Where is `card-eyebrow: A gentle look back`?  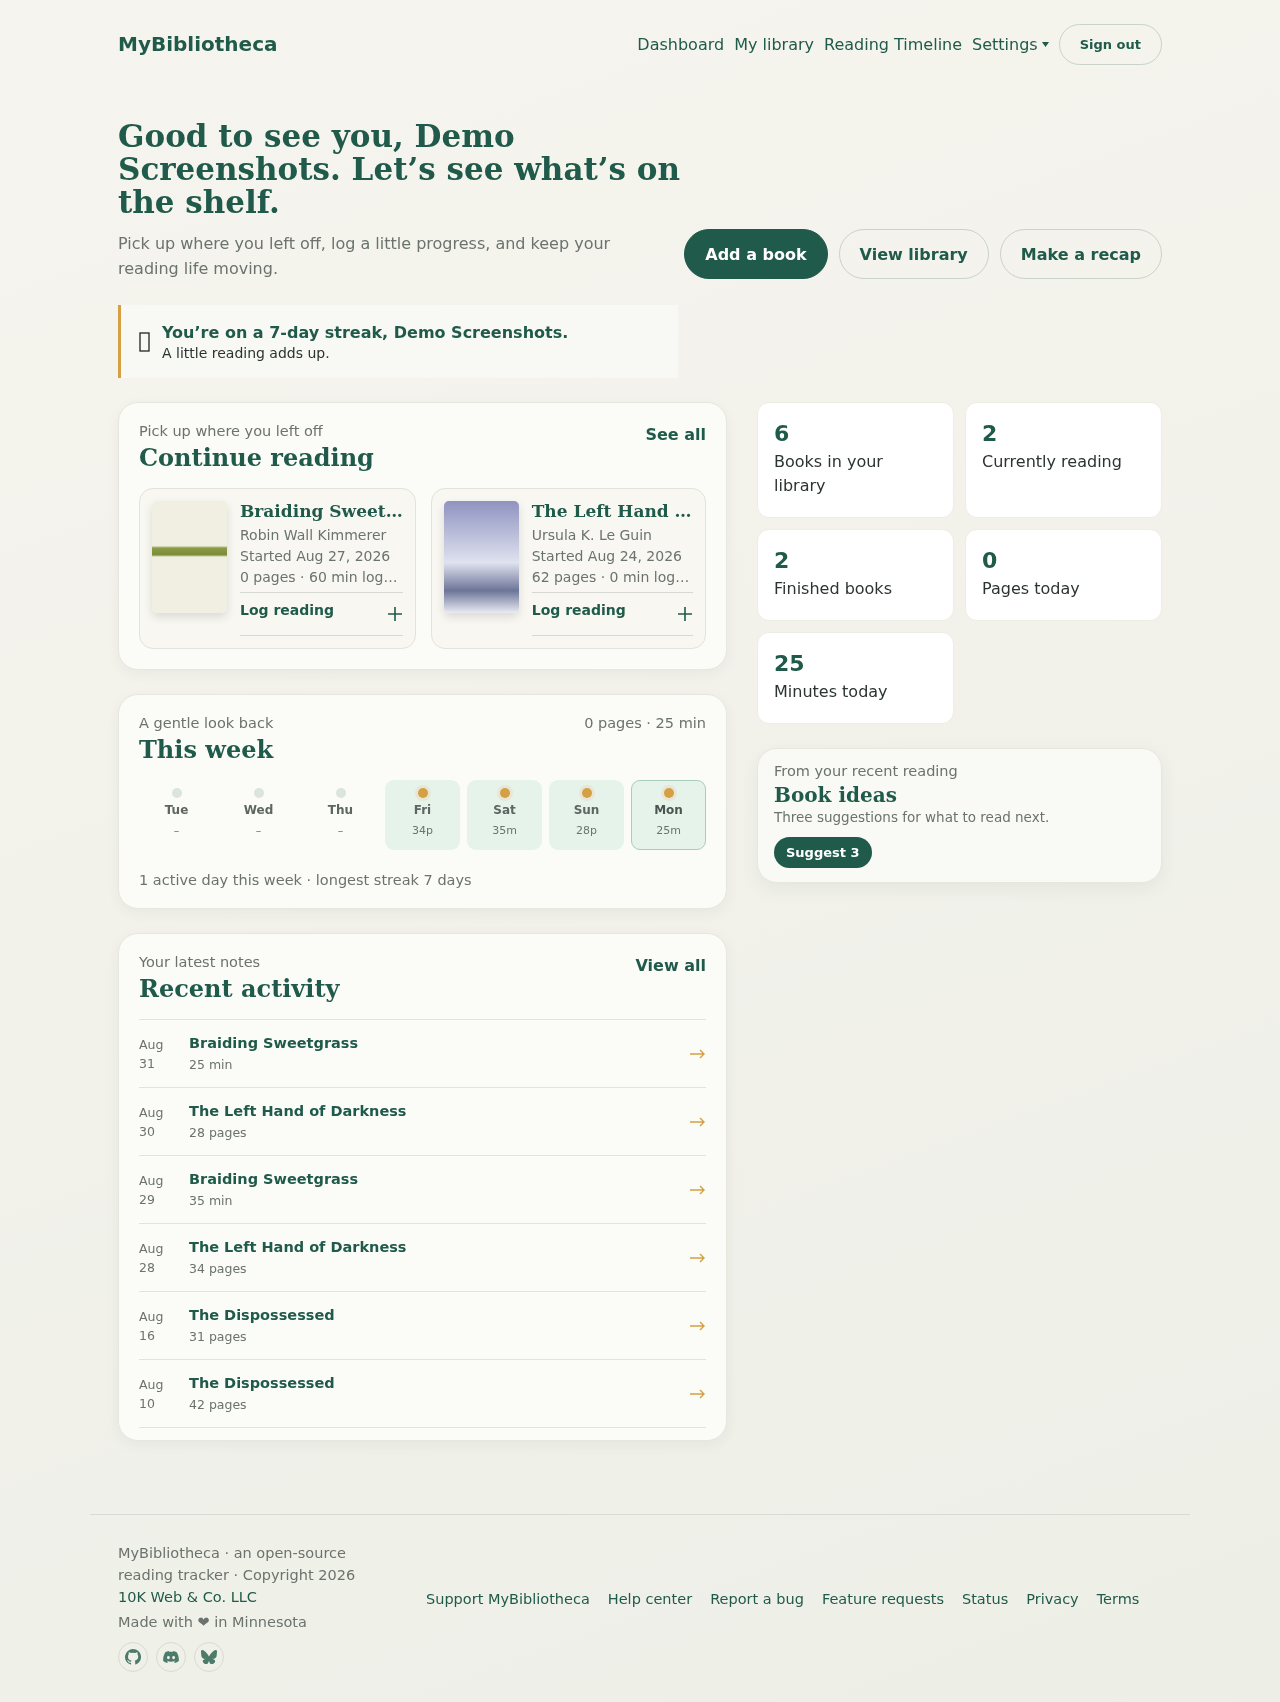
card-eyebrow: A gentle look back is located at coordinates (206, 723).